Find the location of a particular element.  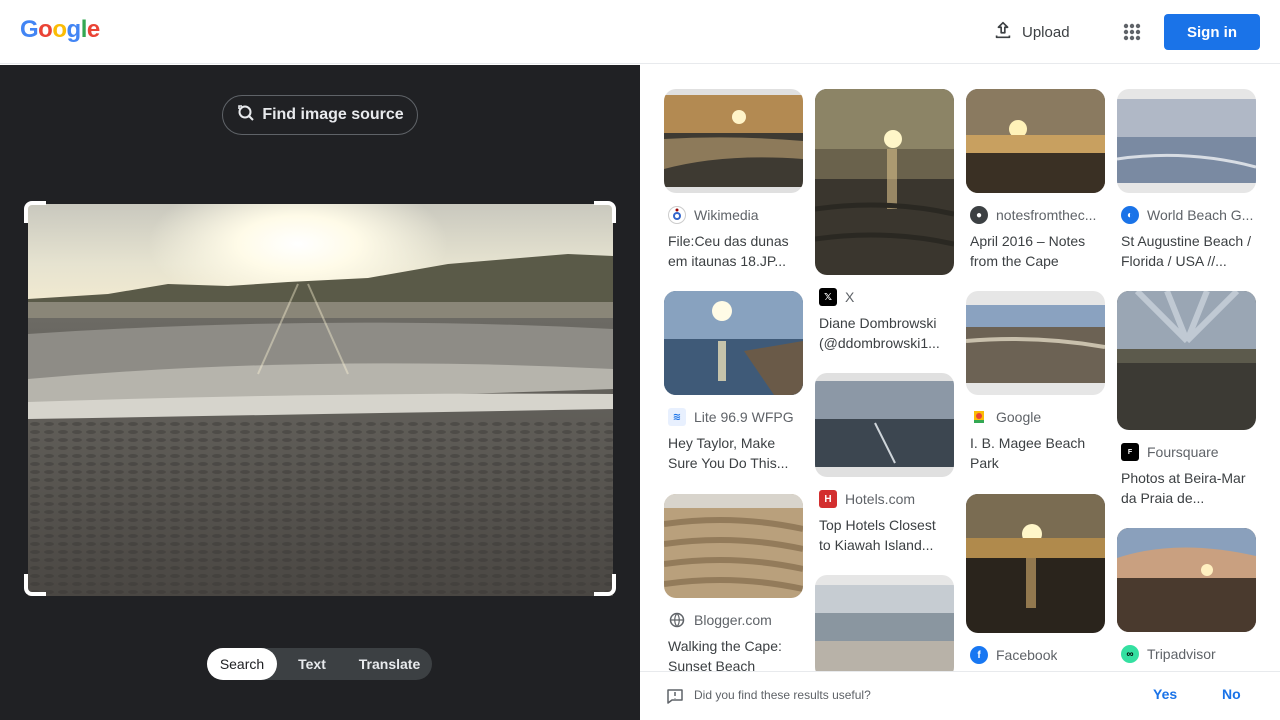

radio-icon: ≋ is located at coordinates (677, 417).